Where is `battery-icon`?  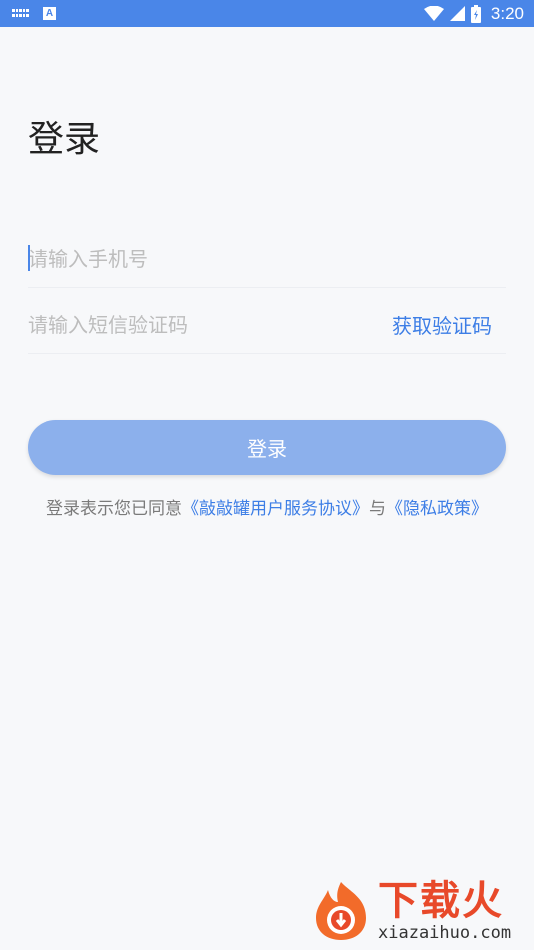 battery-icon is located at coordinates (475, 13).